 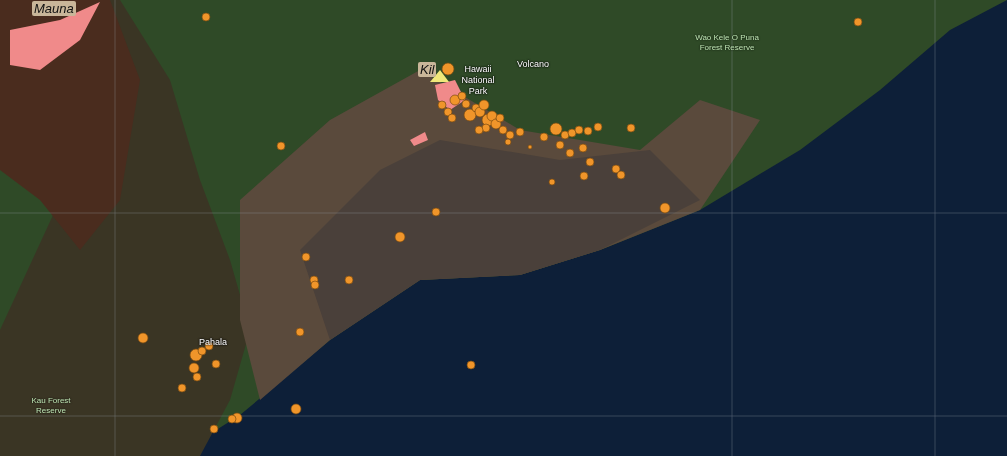 What do you see at coordinates (54, 8) in the screenshot?
I see `map-label: Mauna` at bounding box center [54, 8].